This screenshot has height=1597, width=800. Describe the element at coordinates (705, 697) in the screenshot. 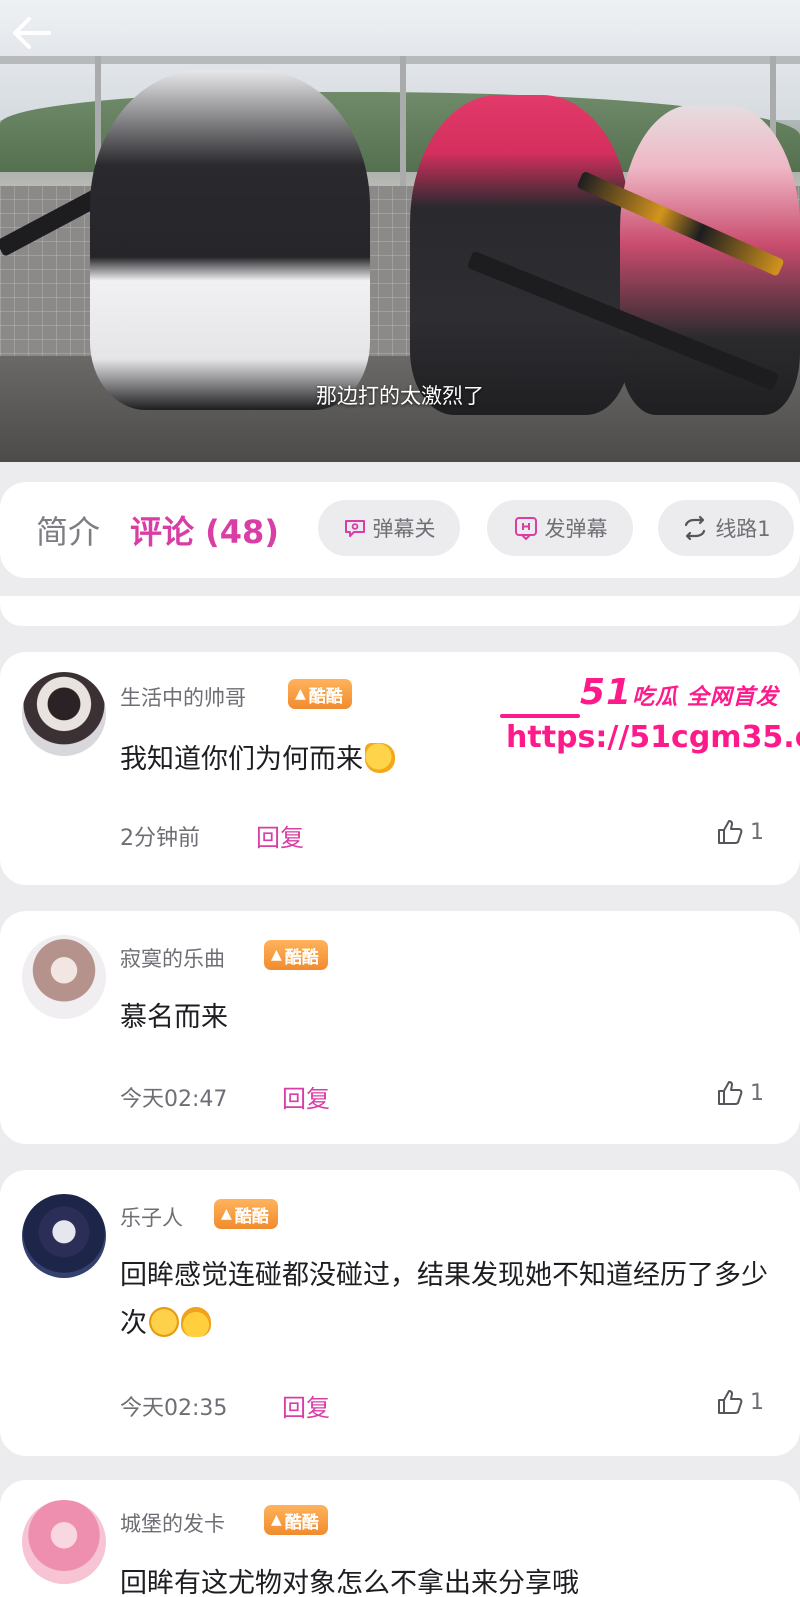

I see `watermark-brand-suffix: 吃瓜 全网首发` at that location.